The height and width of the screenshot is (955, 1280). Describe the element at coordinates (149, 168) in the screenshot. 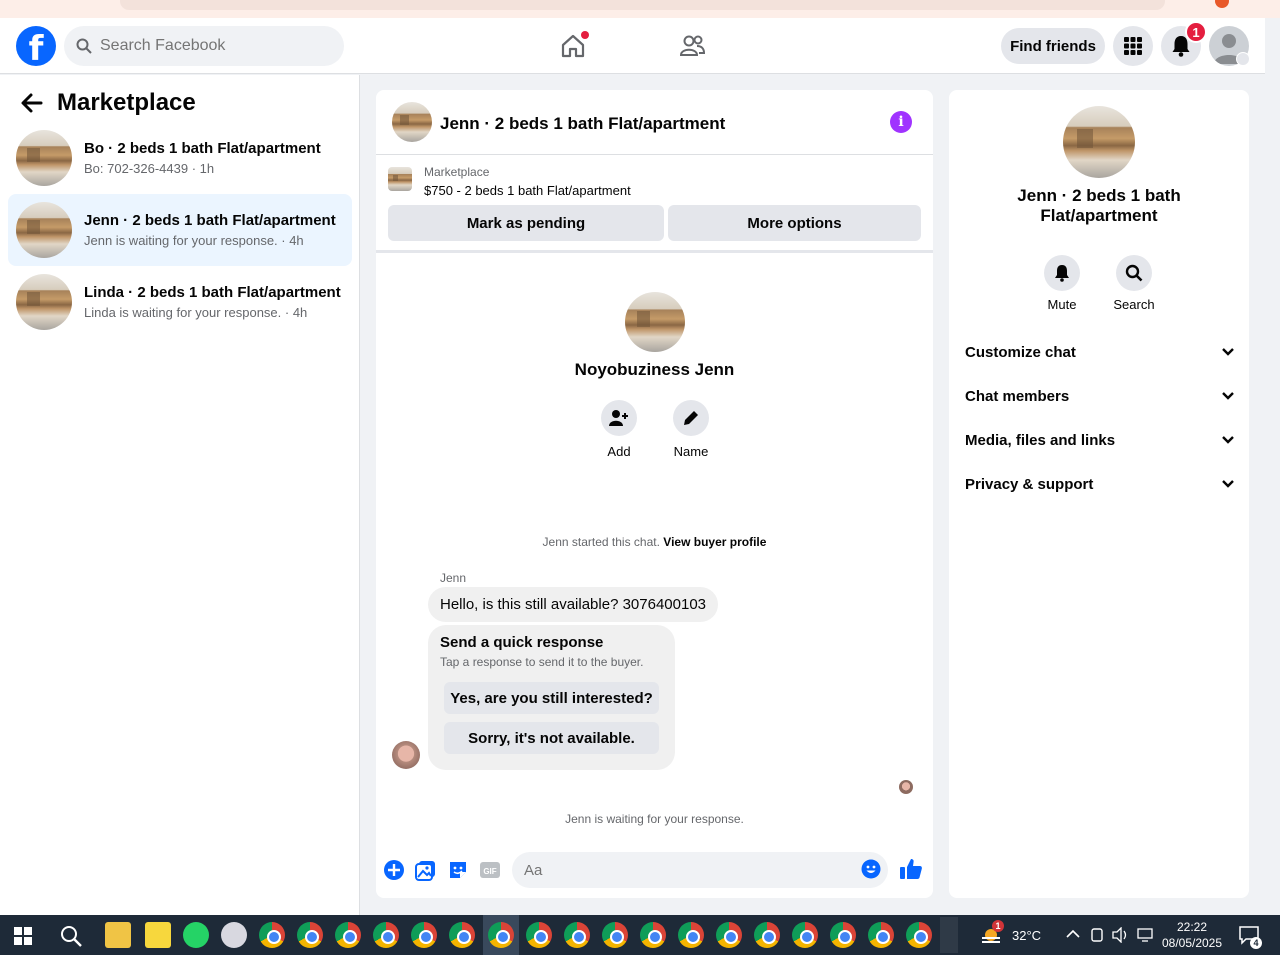

I see `conversation-preview: Bo: 702-326-4439 · 1h` at that location.